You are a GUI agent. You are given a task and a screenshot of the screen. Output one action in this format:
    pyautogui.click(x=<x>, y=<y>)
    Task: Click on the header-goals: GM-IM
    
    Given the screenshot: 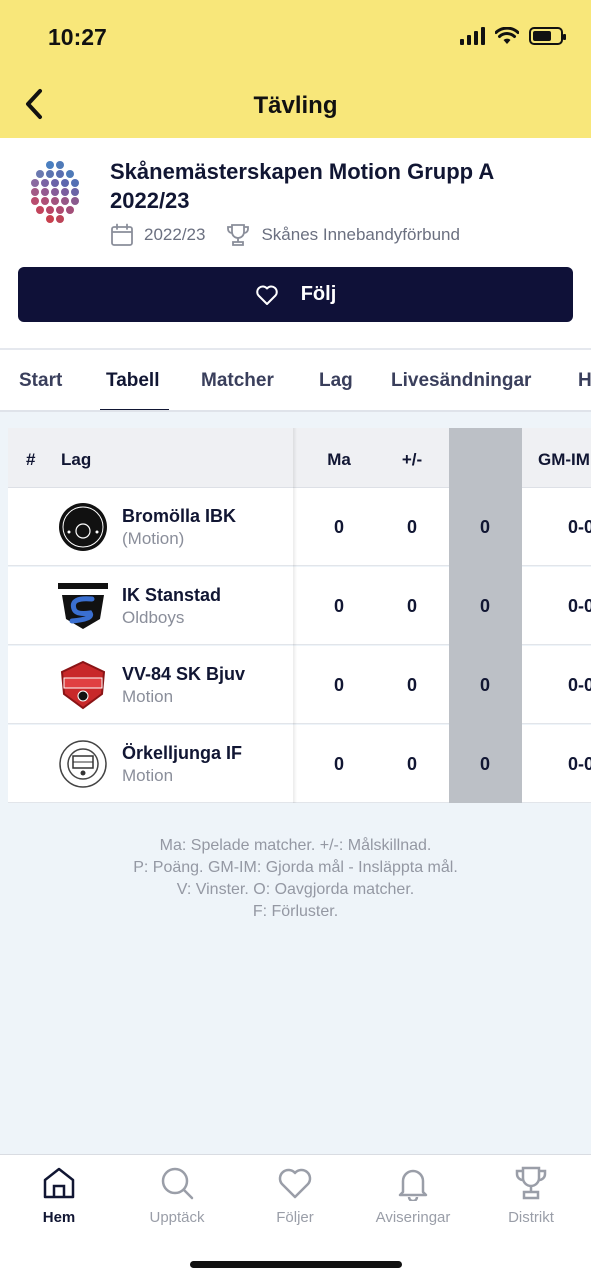 What is the action you would take?
    pyautogui.click(x=564, y=459)
    